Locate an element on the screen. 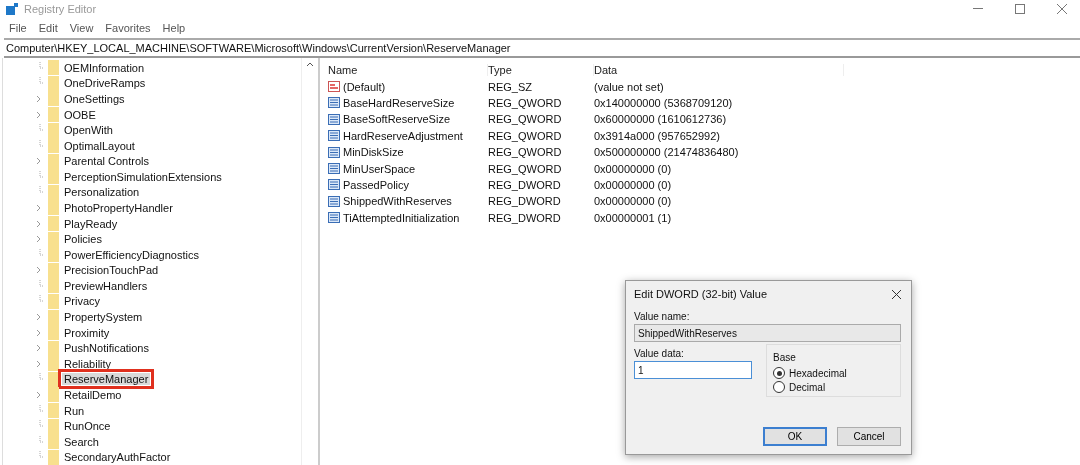  registry-key: PushNotifications is located at coordinates (106, 348).